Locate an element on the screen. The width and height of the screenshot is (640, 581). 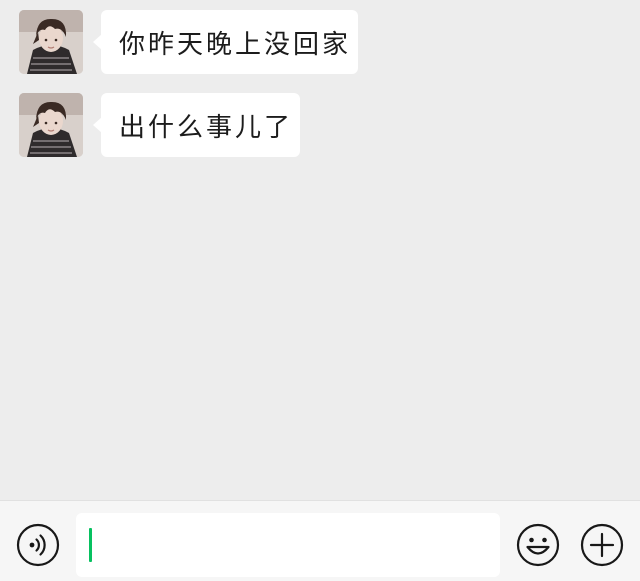
plus-circle-icon is located at coordinates (602, 545).